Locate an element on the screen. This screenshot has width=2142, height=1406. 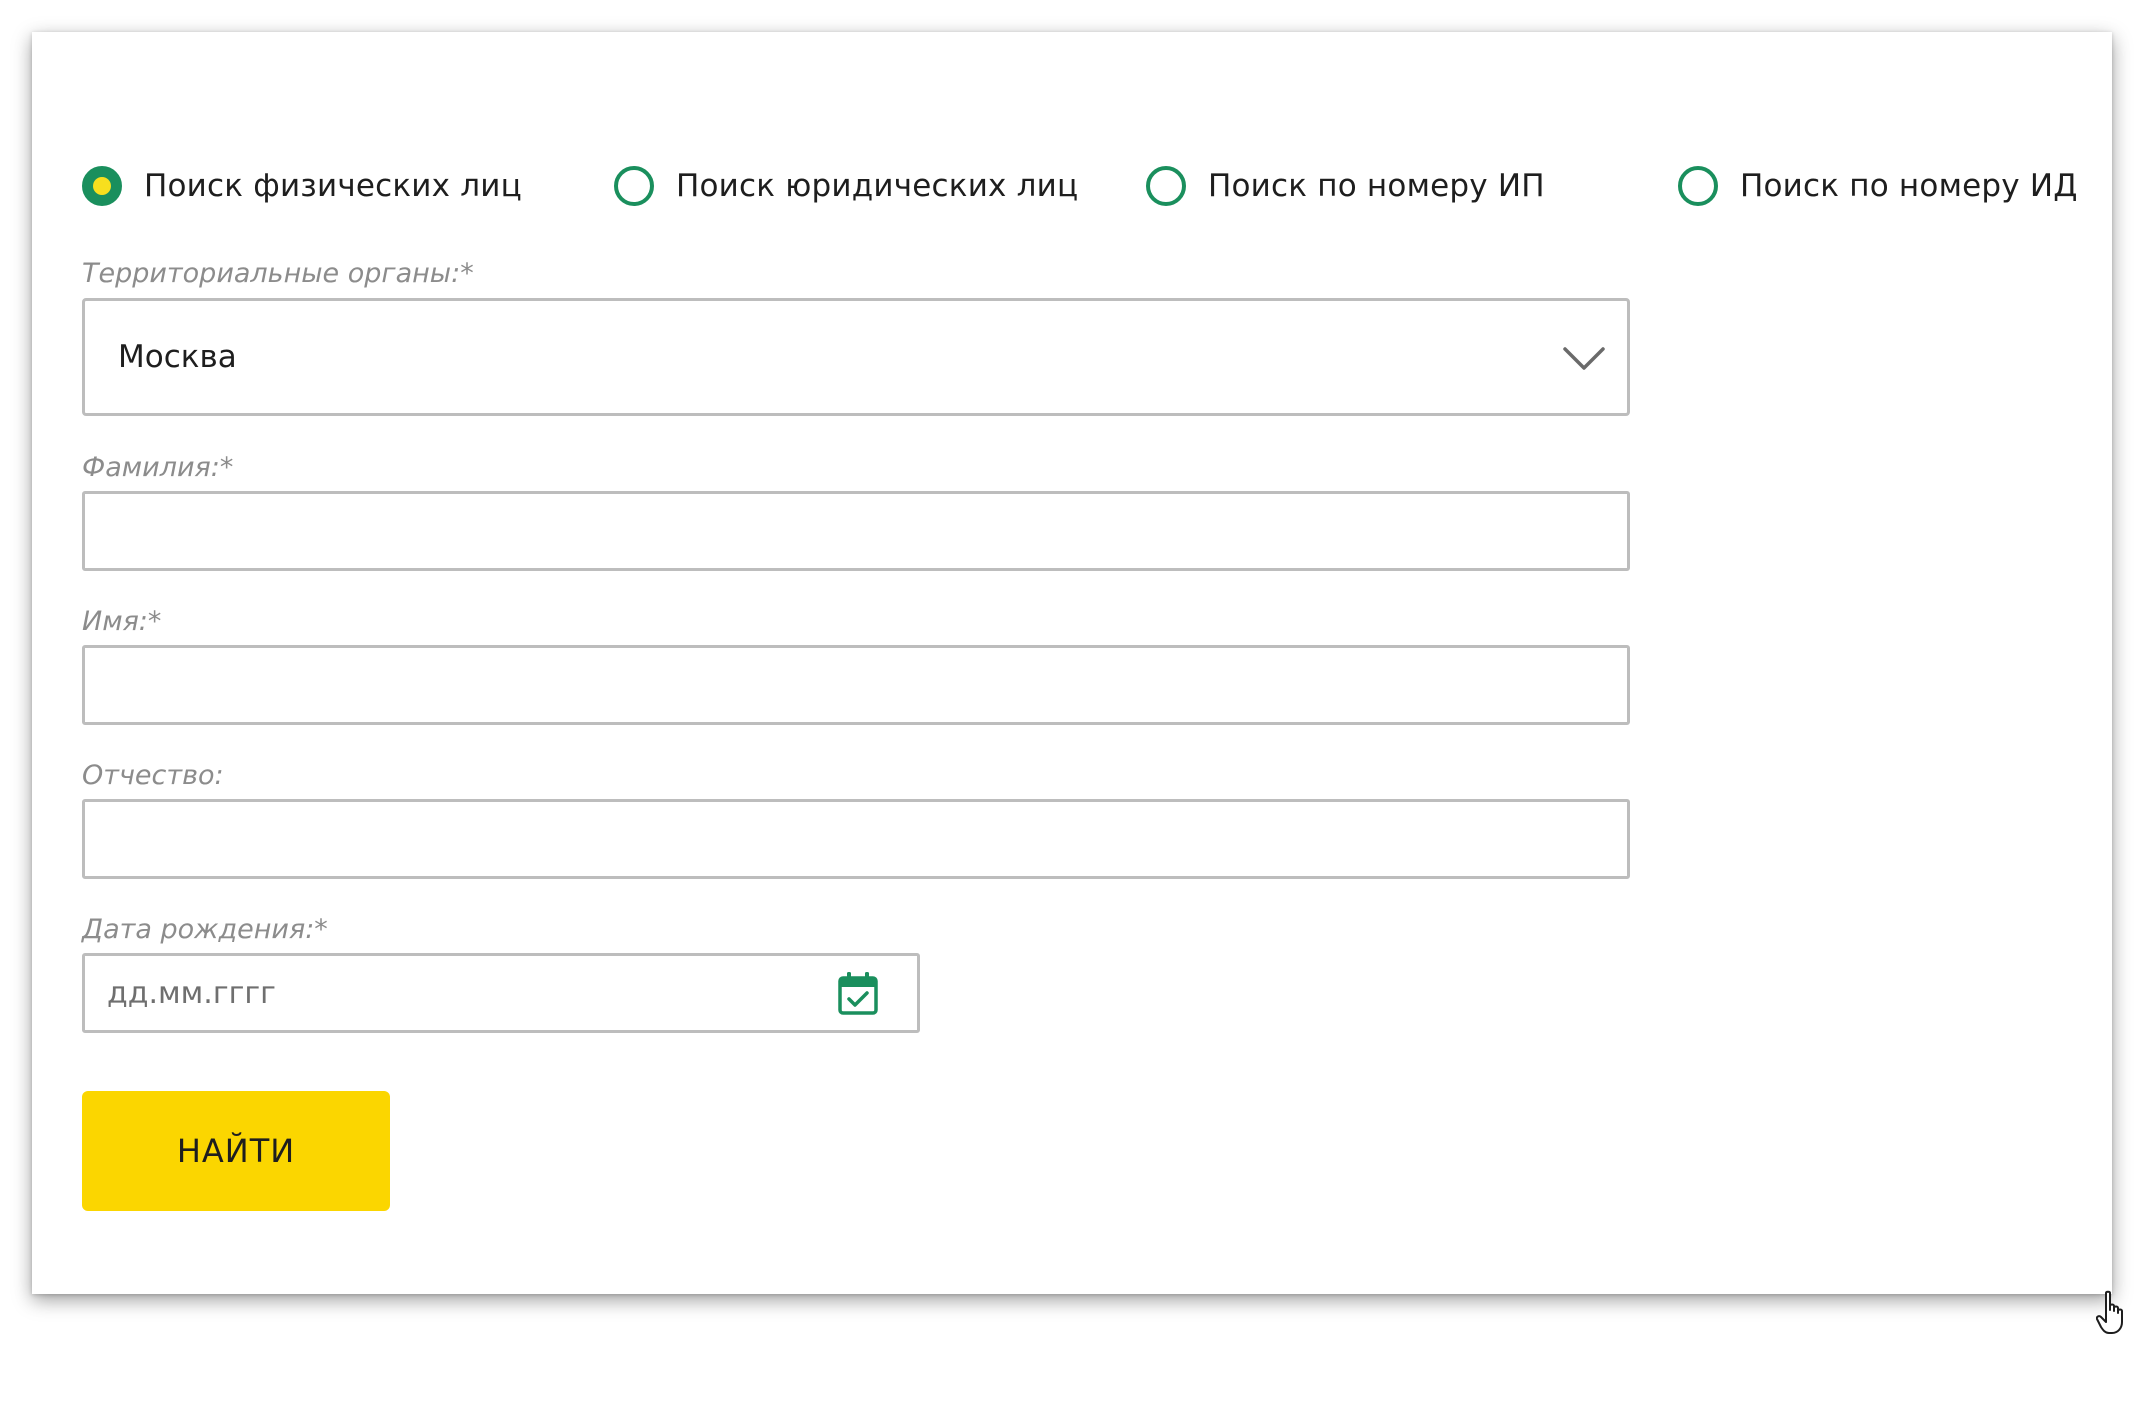
find-button: НАЙТИ is located at coordinates (236, 1151).